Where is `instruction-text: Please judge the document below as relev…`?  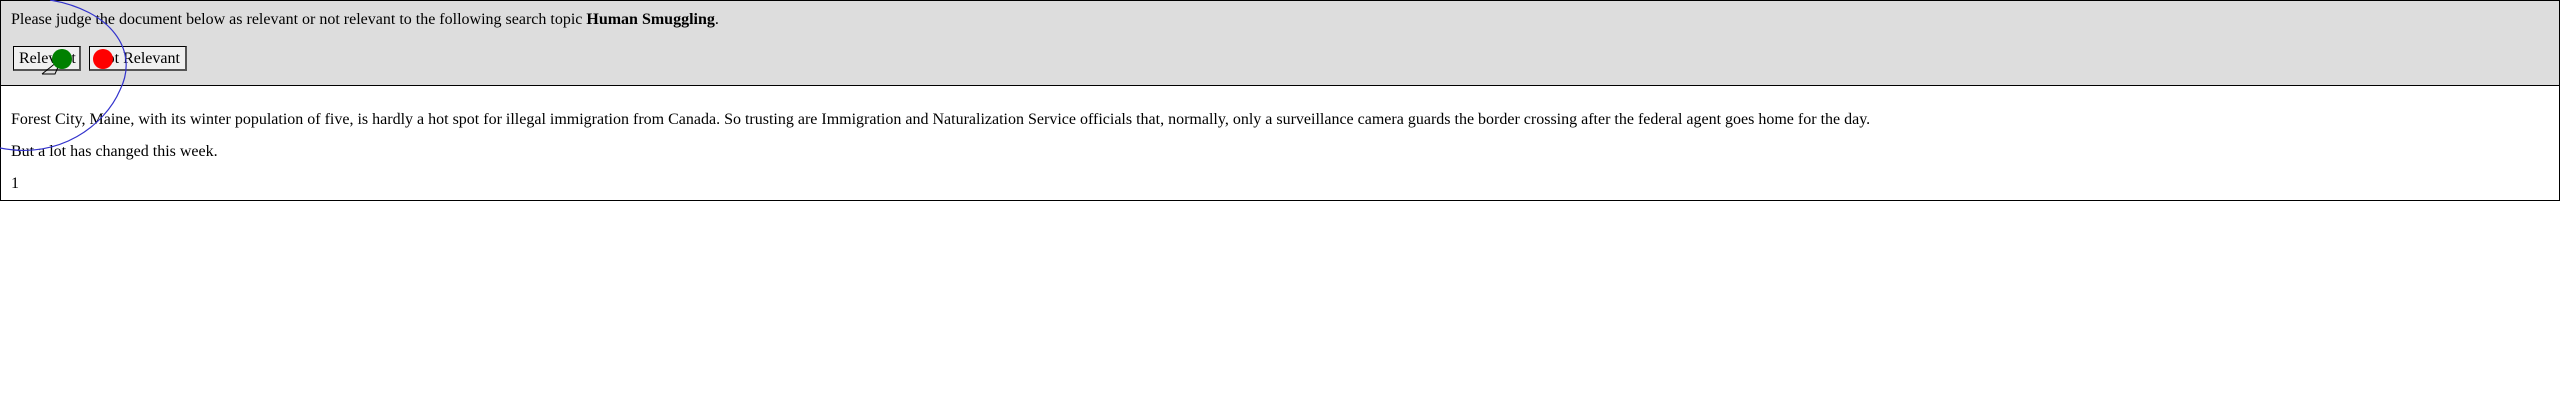 instruction-text: Please judge the document below as relev… is located at coordinates (365, 19).